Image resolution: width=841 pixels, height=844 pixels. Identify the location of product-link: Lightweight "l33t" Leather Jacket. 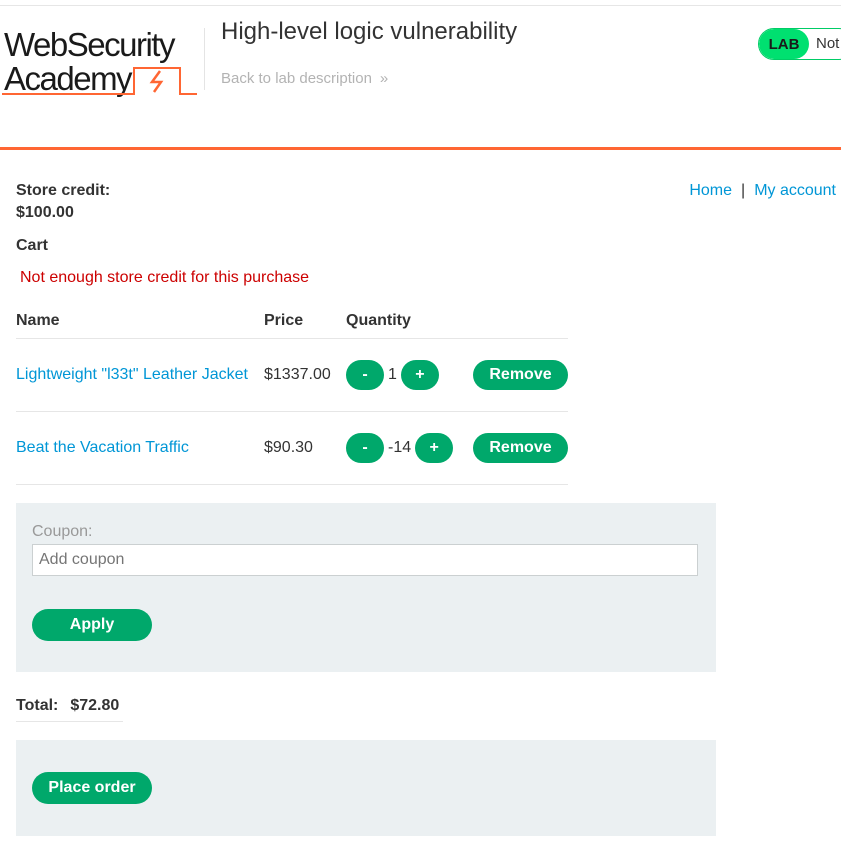
(132, 374).